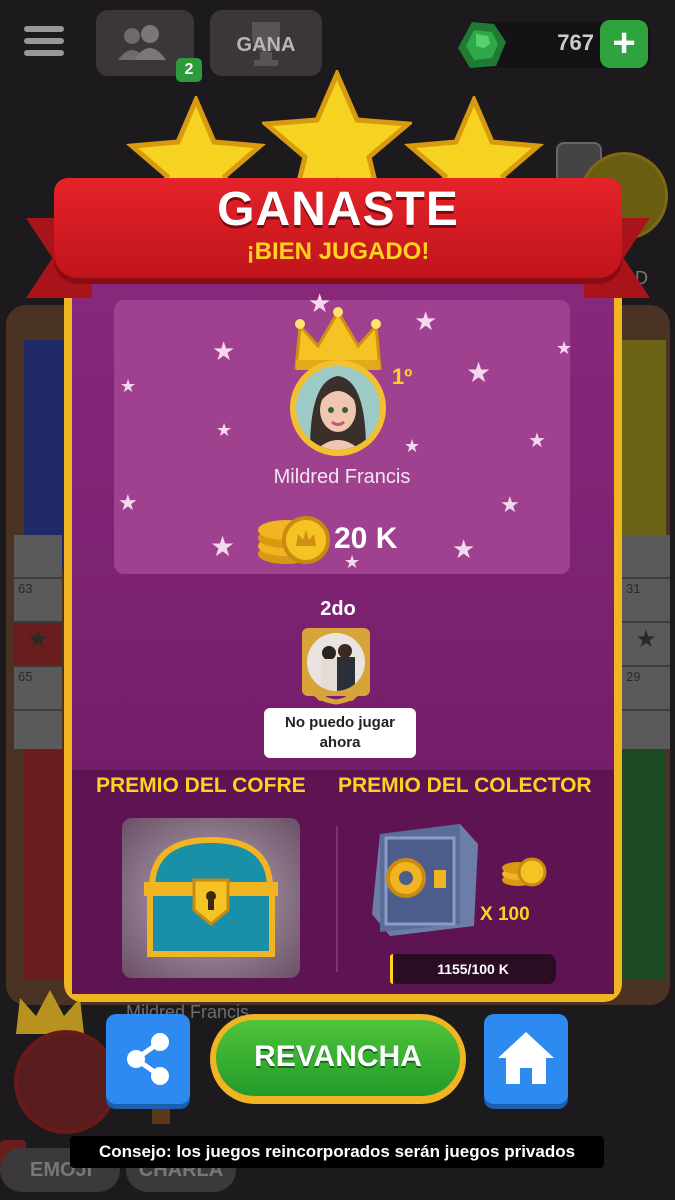  I want to click on home-button, so click(526, 1059).